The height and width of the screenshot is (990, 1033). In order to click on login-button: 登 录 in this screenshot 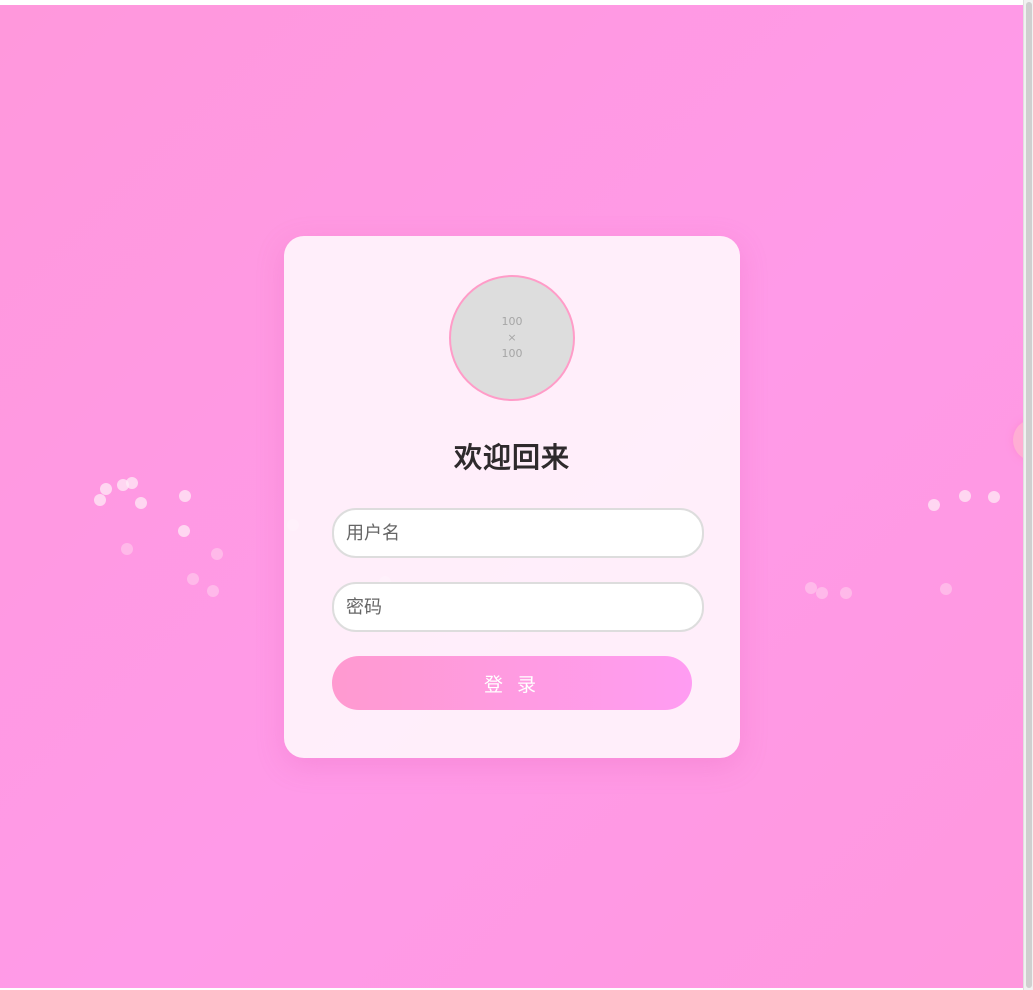, I will do `click(512, 683)`.